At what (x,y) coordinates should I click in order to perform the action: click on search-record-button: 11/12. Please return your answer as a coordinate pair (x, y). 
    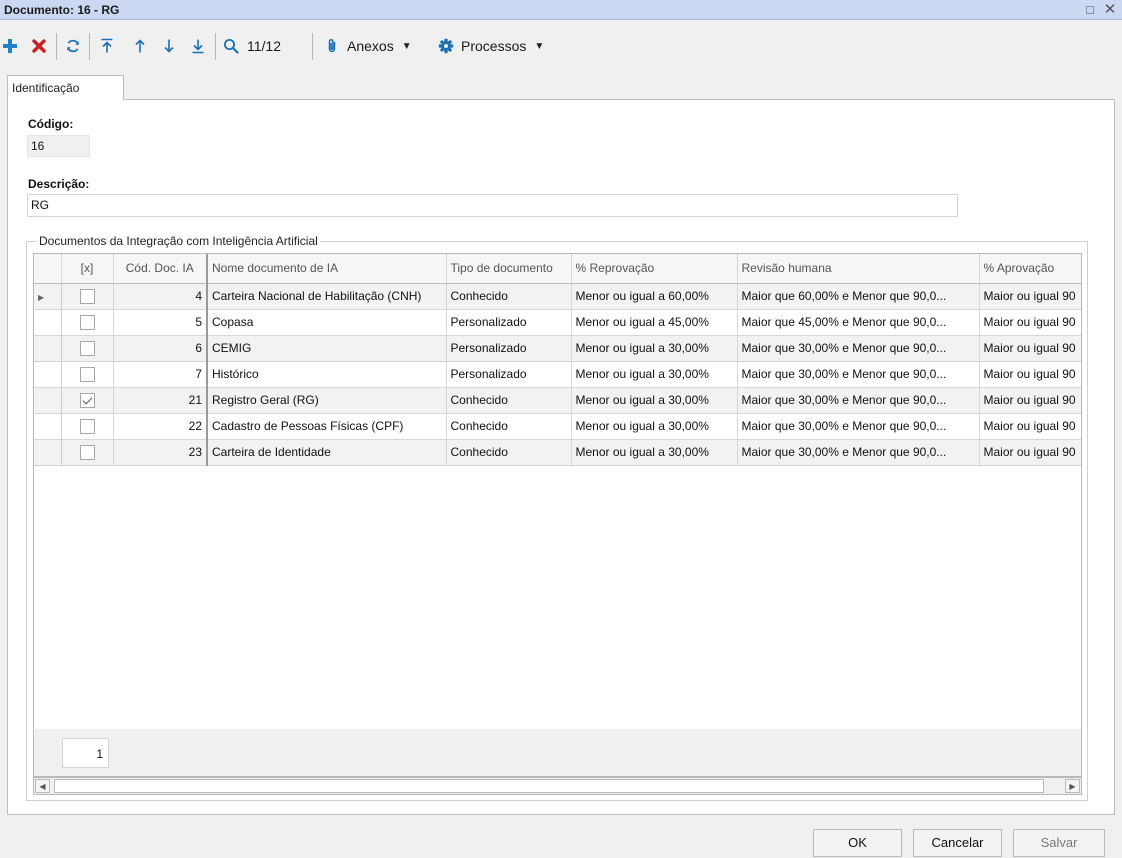
    Looking at the image, I should click on (261, 46).